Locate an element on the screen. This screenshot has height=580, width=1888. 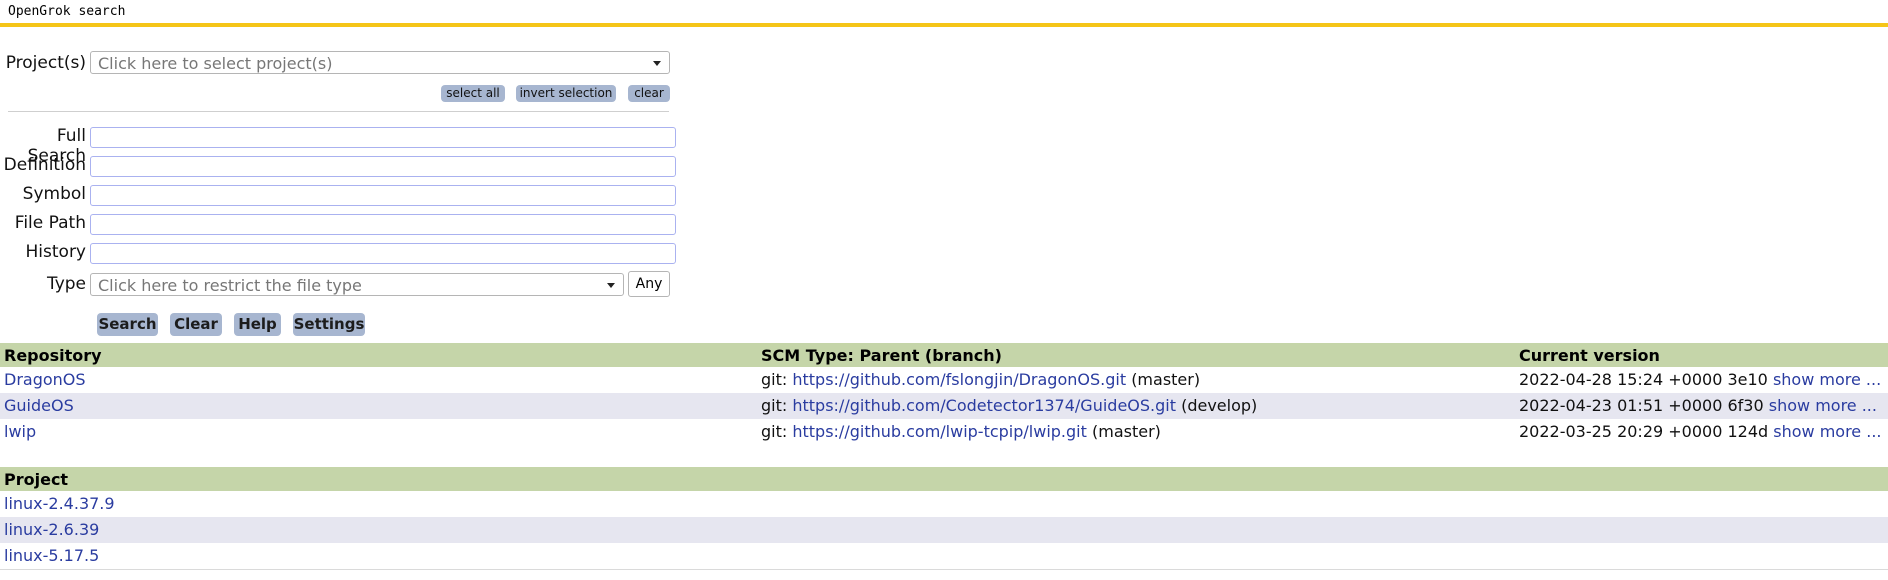
project-link: linux-2.4.37.9 is located at coordinates (59, 503).